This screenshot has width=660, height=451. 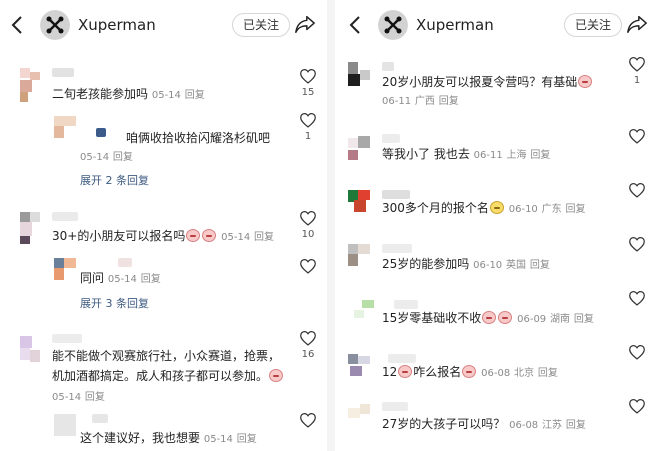 I want to click on comment-text: 咱俩收拾收拾闪耀洛杉矶吧, so click(x=198, y=138).